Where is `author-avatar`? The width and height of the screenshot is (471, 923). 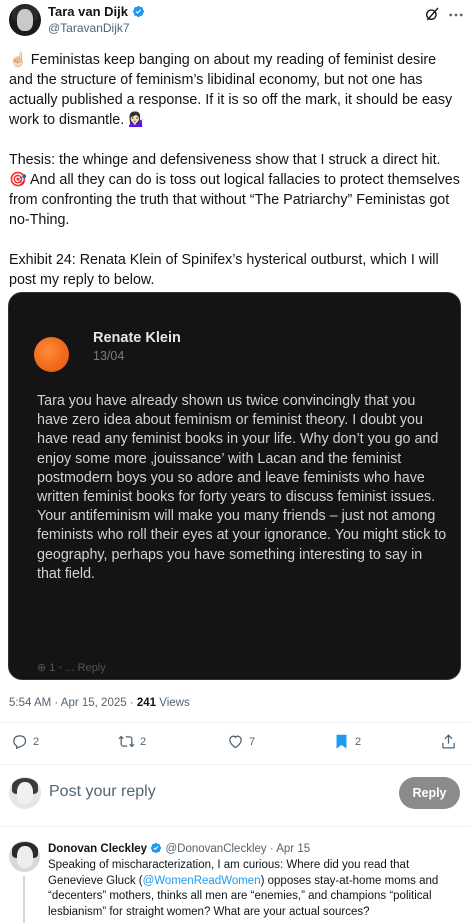
author-avatar is located at coordinates (25, 20).